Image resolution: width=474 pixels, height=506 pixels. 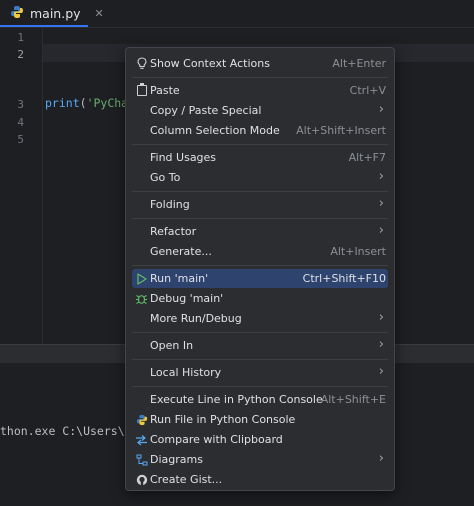 I want to click on menu-item-label: Run 'main', so click(x=179, y=278).